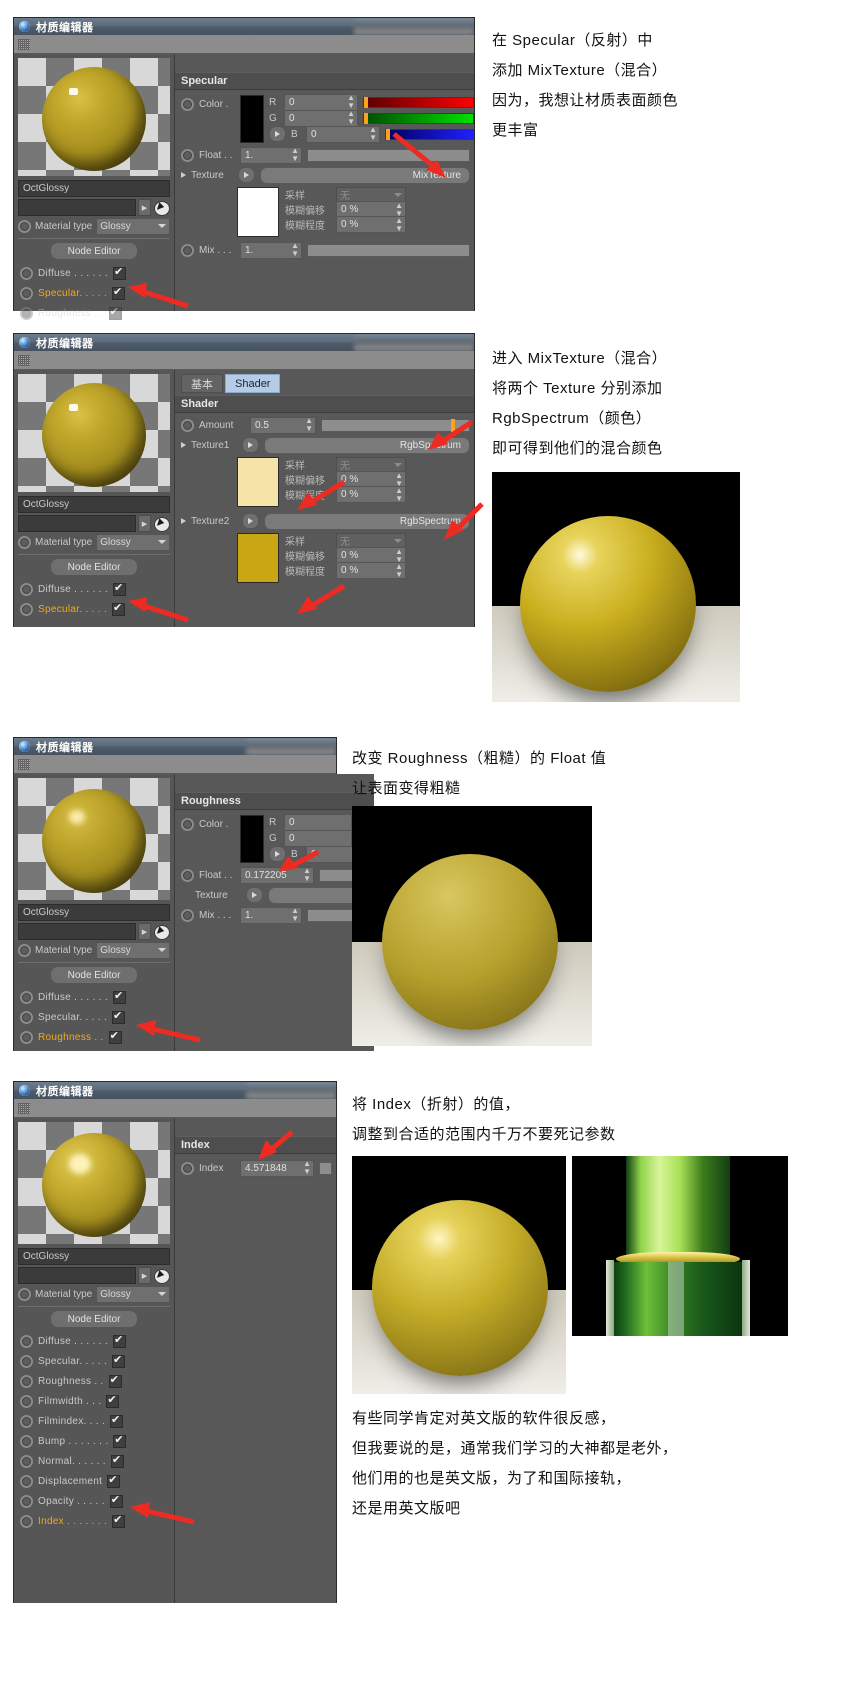 The width and height of the screenshot is (850, 1684). I want to click on mix-slider, so click(388, 250).